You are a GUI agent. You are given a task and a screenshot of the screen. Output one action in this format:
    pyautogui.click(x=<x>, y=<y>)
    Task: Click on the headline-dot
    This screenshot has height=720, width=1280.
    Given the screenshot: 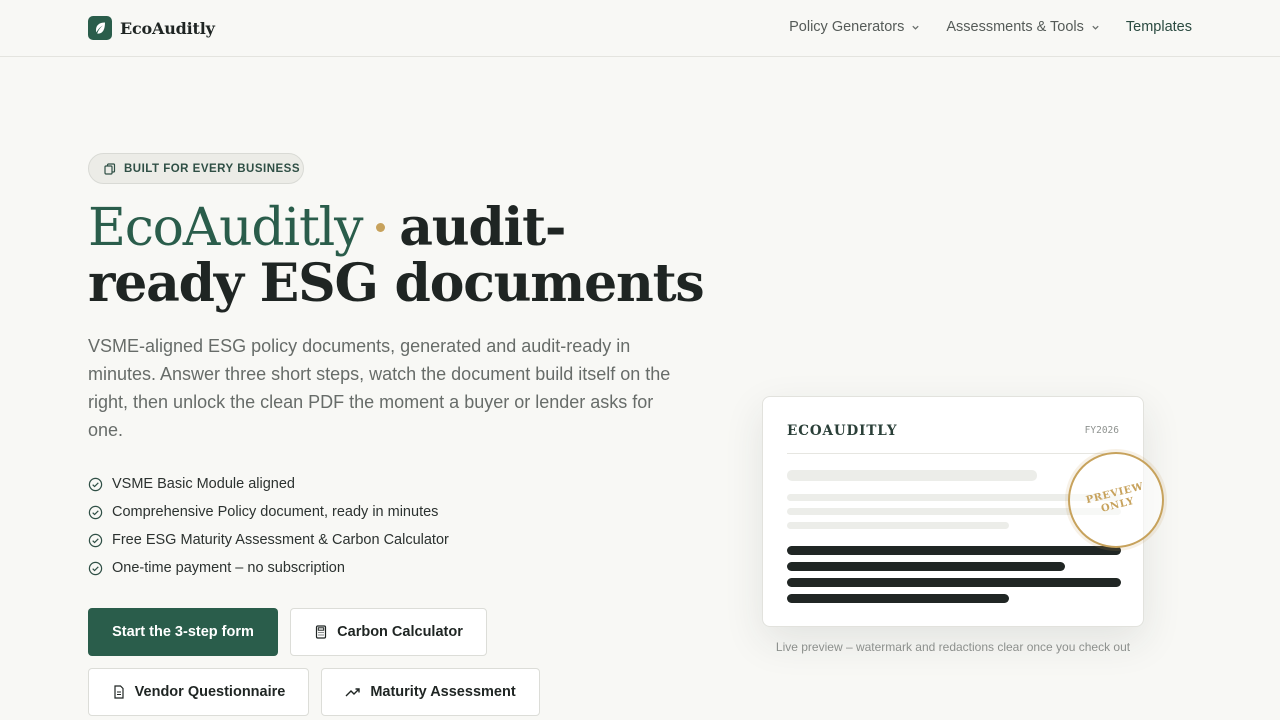 What is the action you would take?
    pyautogui.click(x=381, y=227)
    